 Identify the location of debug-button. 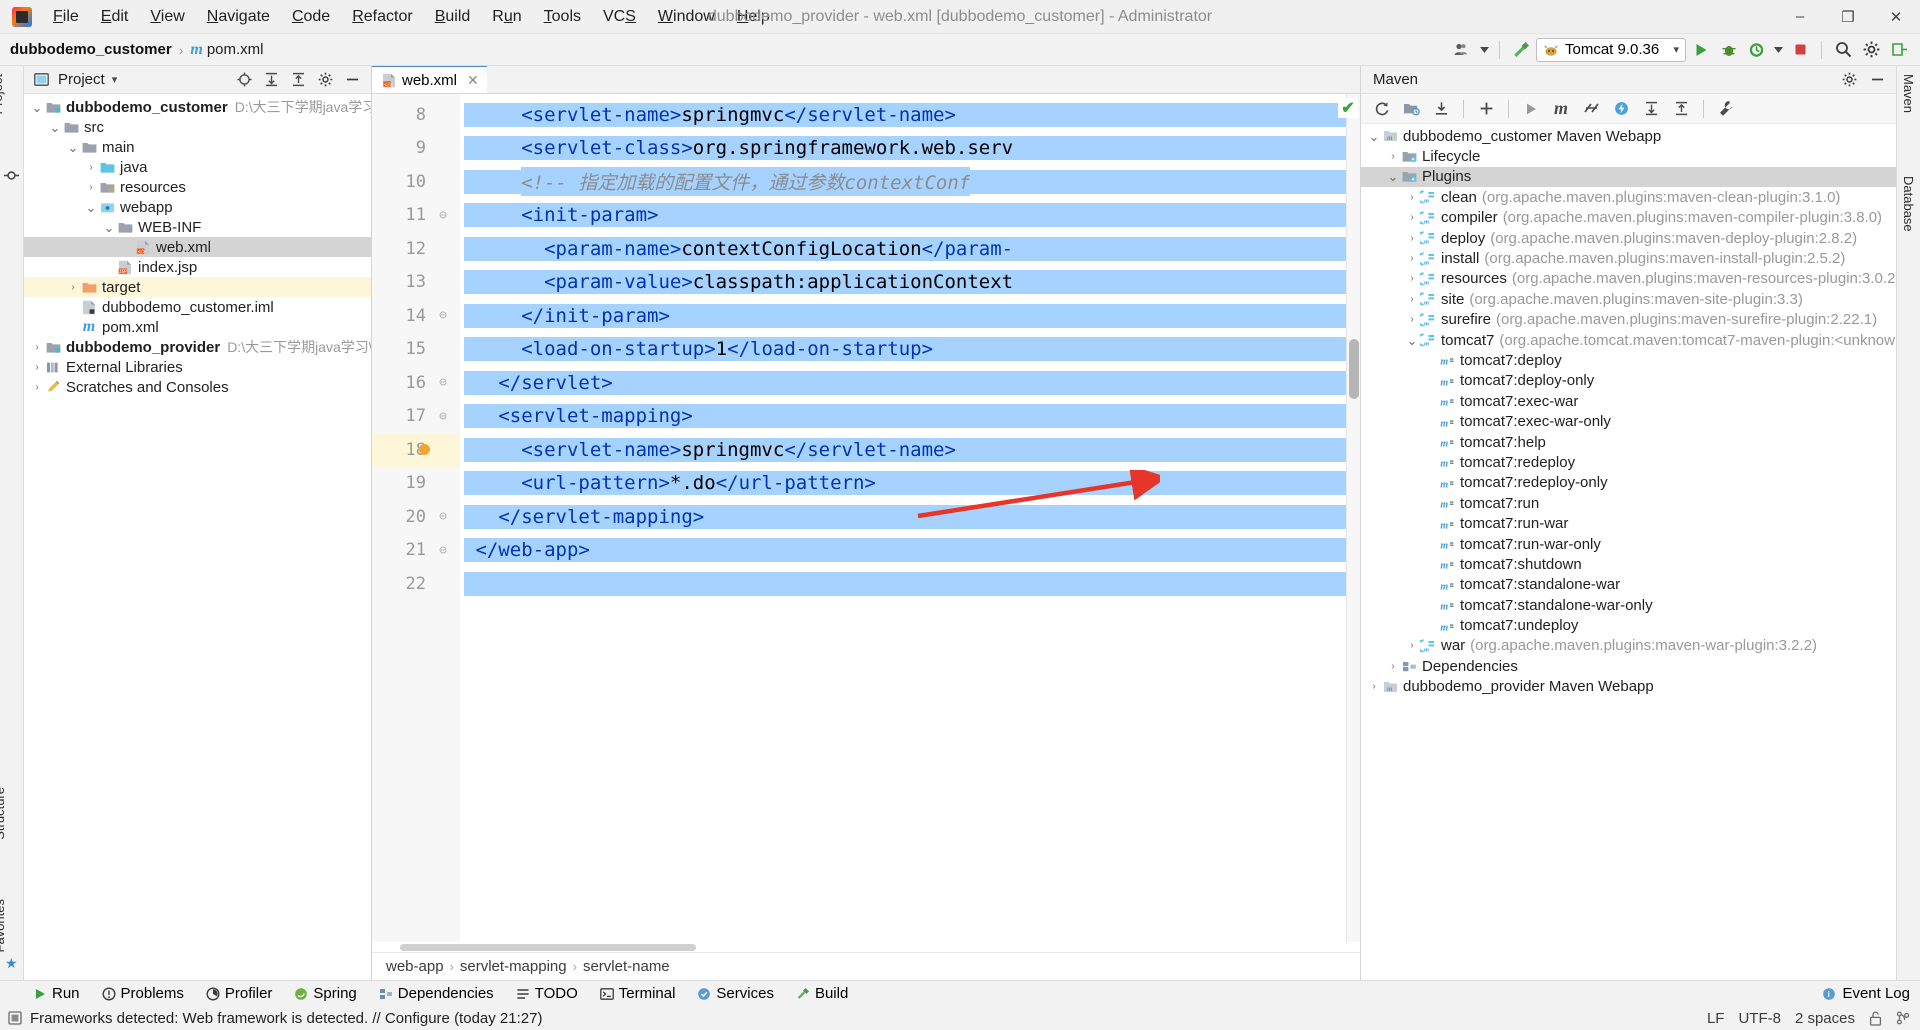
(1729, 50).